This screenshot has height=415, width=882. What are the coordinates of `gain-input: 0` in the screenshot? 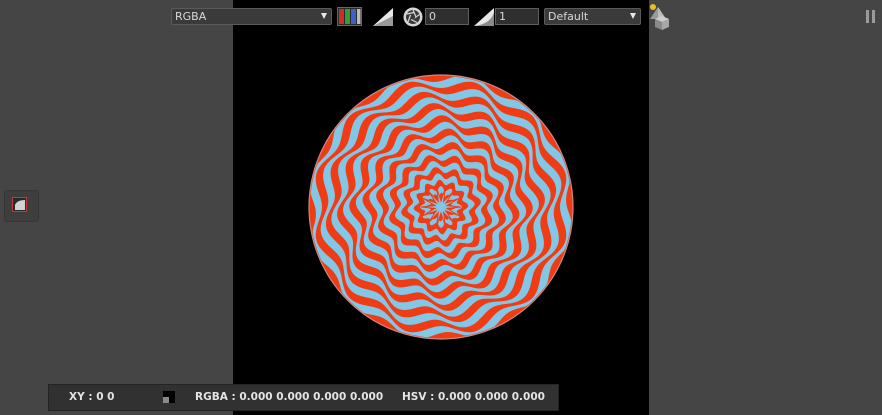 It's located at (447, 16).